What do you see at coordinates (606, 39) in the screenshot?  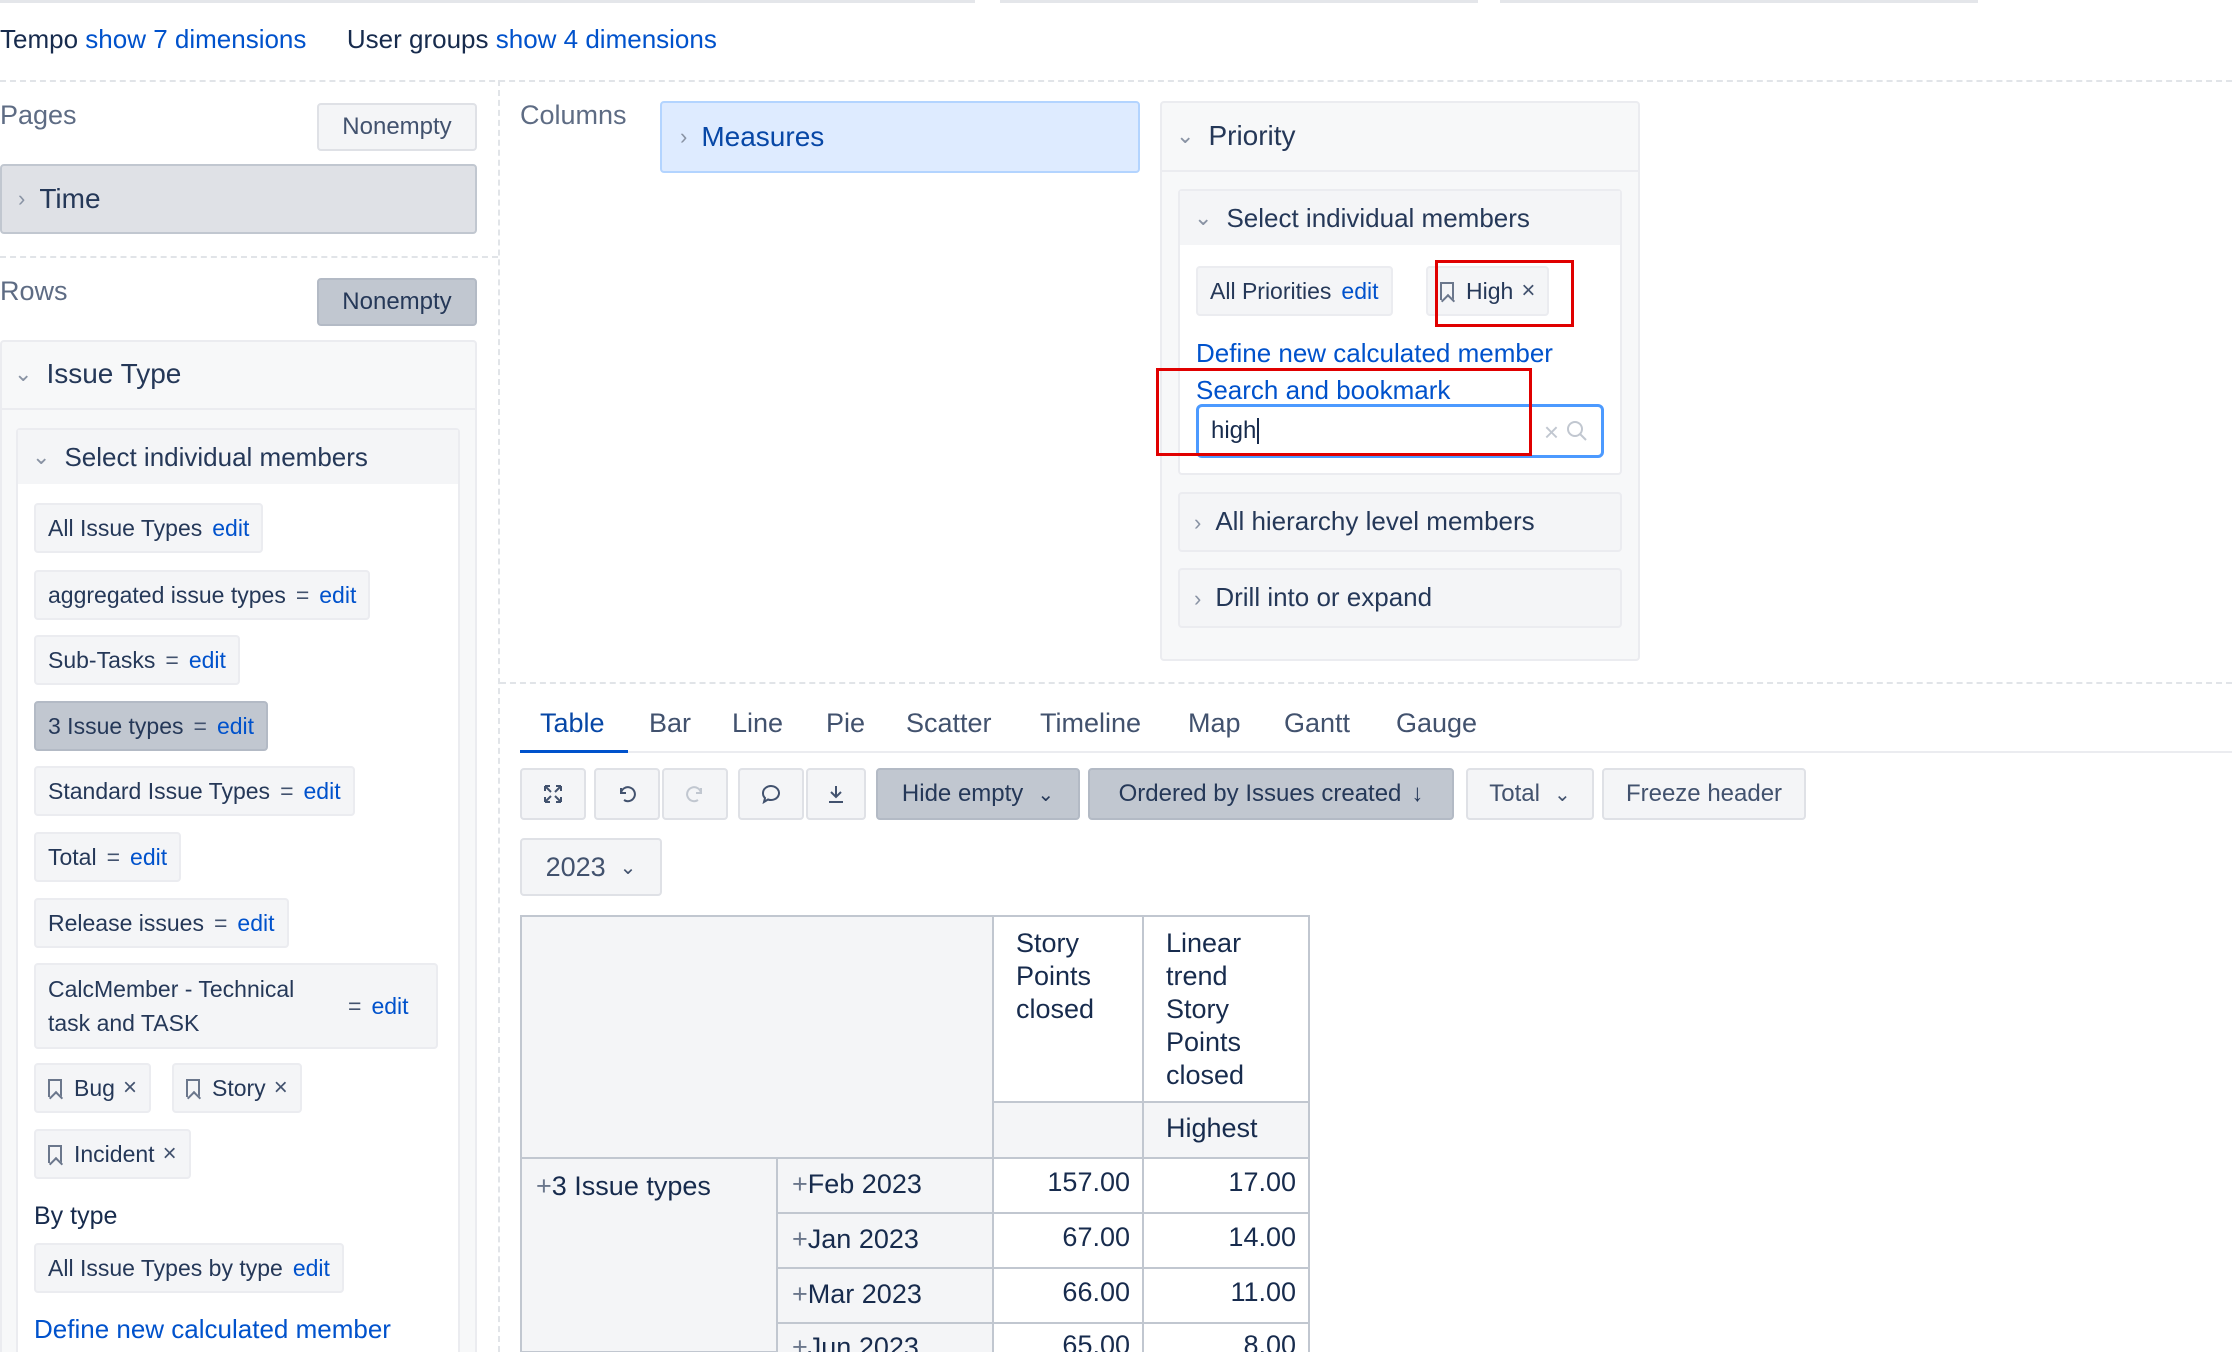 I see `user-groups-show-dimensions-link: show 4 dimensions` at bounding box center [606, 39].